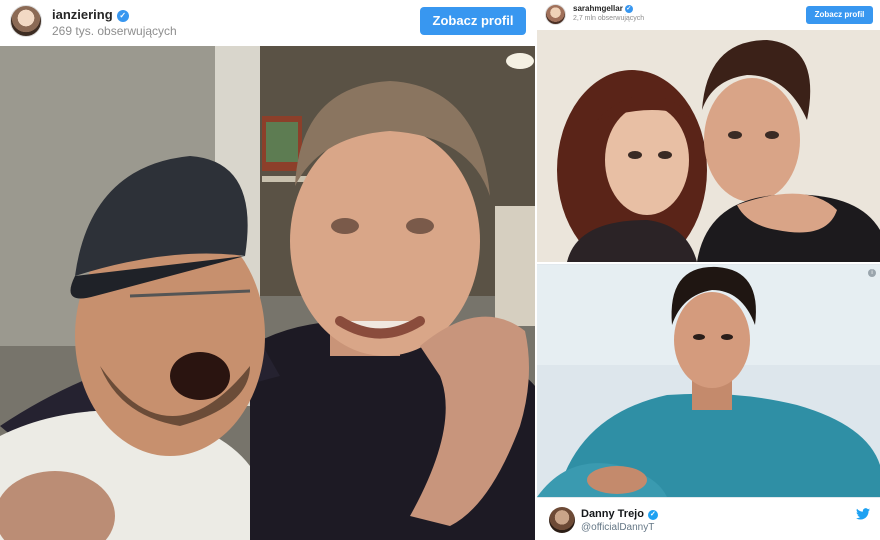 Image resolution: width=880 pixels, height=540 pixels. I want to click on profile-username: ianziering ✓, so click(90, 14).